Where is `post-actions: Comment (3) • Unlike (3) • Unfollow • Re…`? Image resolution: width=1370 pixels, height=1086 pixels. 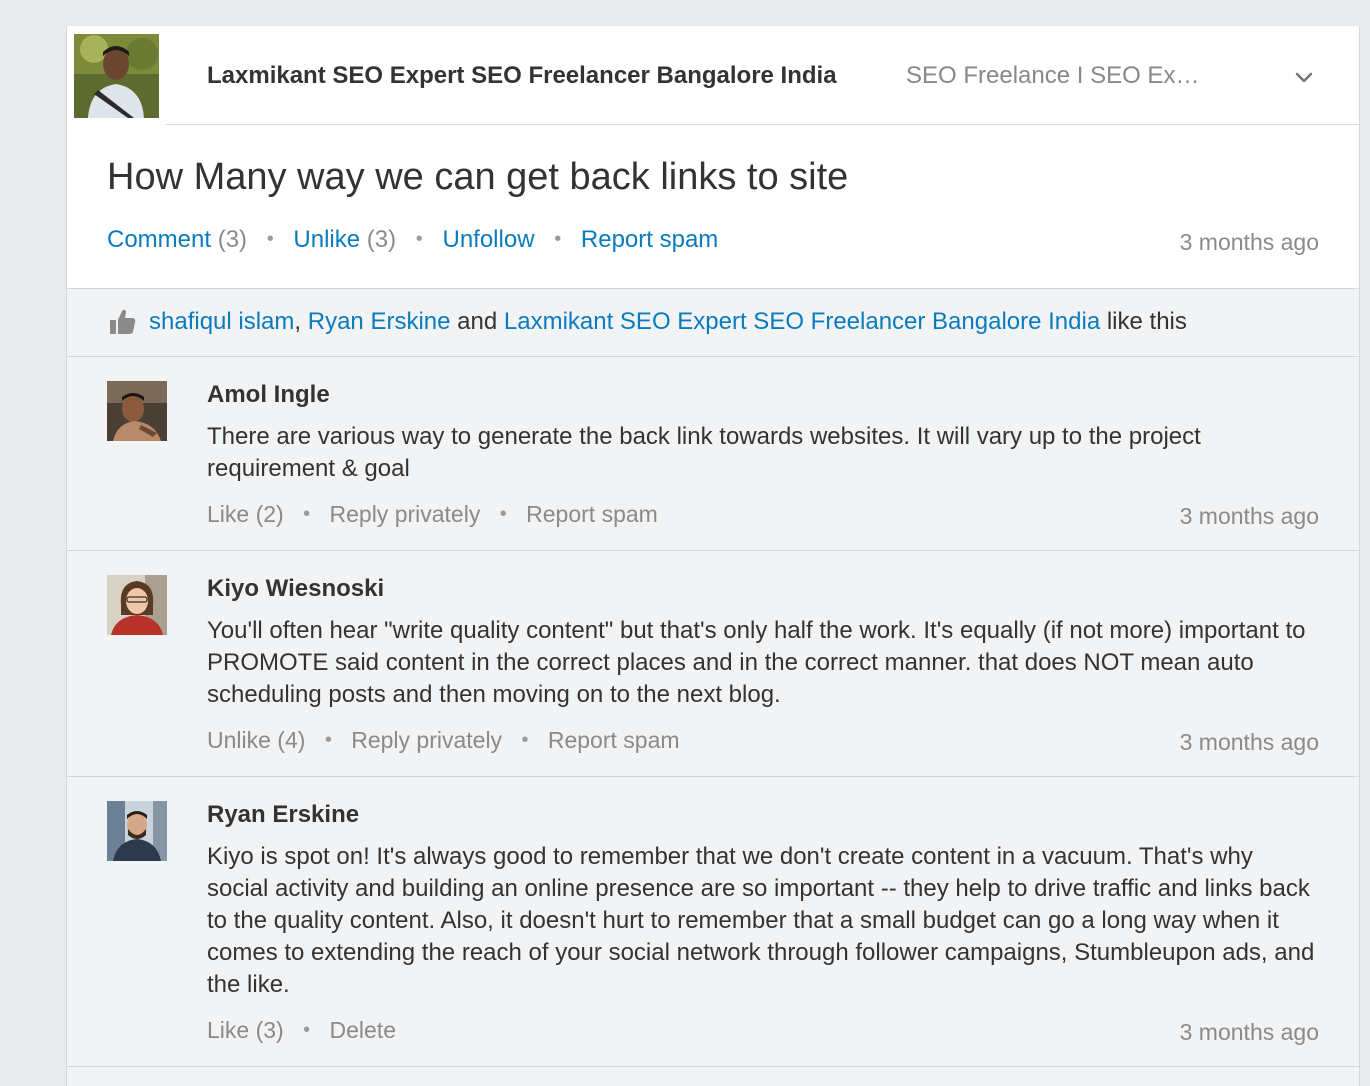
post-actions: Comment (3) • Unlike (3) • Unfollow • Re… is located at coordinates (412, 240).